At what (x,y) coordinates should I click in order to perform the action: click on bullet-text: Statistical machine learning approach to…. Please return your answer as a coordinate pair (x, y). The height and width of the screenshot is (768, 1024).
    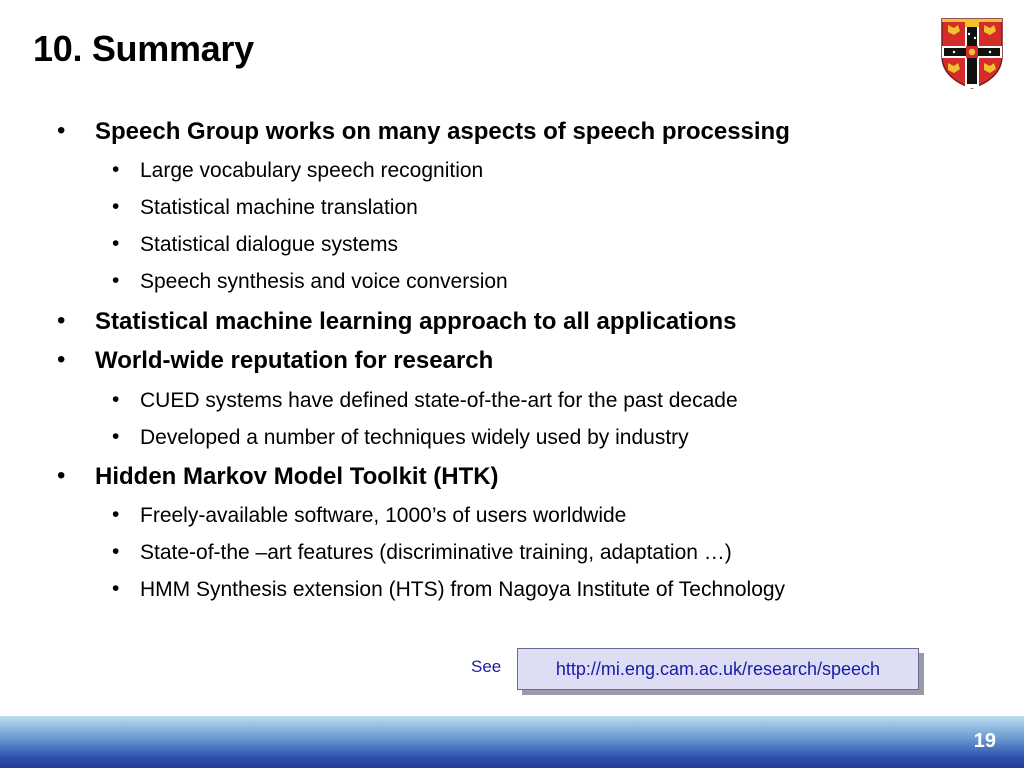
    Looking at the image, I should click on (416, 321).